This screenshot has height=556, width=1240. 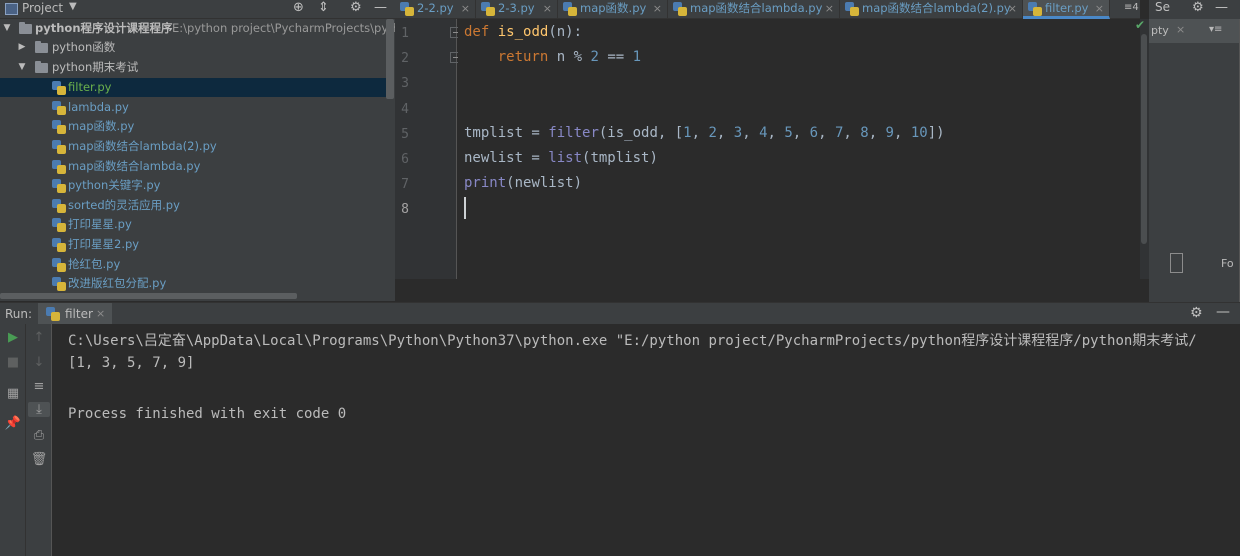 What do you see at coordinates (39, 409) in the screenshot?
I see `scroll-to-end-icon: ⤓` at bounding box center [39, 409].